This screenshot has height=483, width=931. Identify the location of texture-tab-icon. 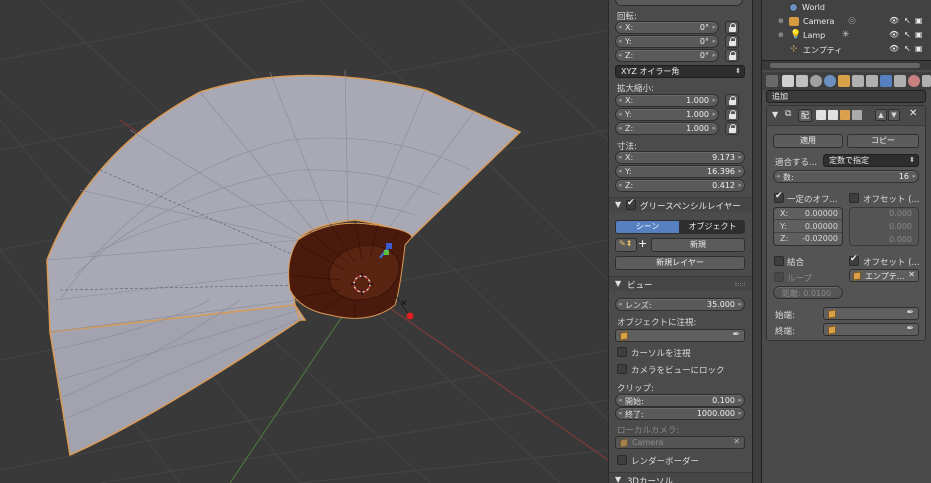
(926, 81).